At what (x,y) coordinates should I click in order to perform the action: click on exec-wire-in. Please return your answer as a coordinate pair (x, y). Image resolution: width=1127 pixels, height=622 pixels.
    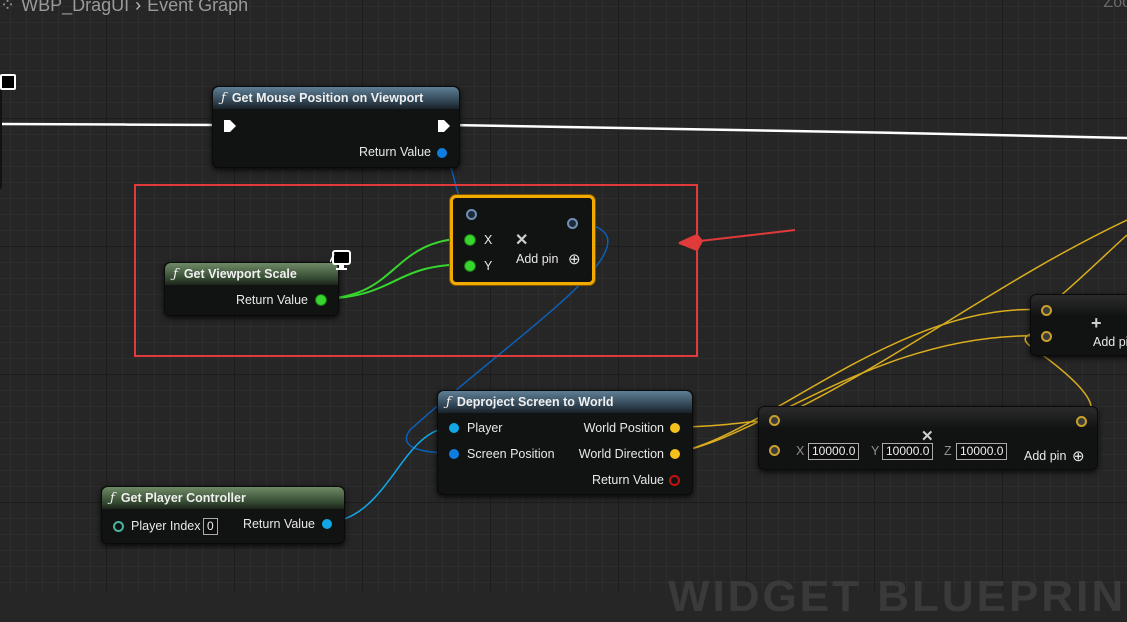
    Looking at the image, I should click on (111, 124).